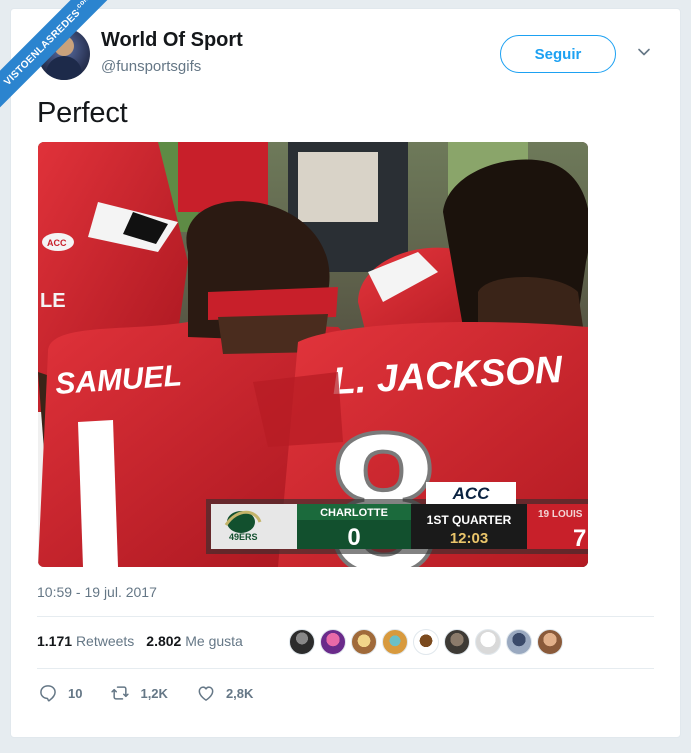 This screenshot has height=753, width=691. Describe the element at coordinates (53, 301) in the screenshot. I see `jersey-partial-text: LE` at that location.